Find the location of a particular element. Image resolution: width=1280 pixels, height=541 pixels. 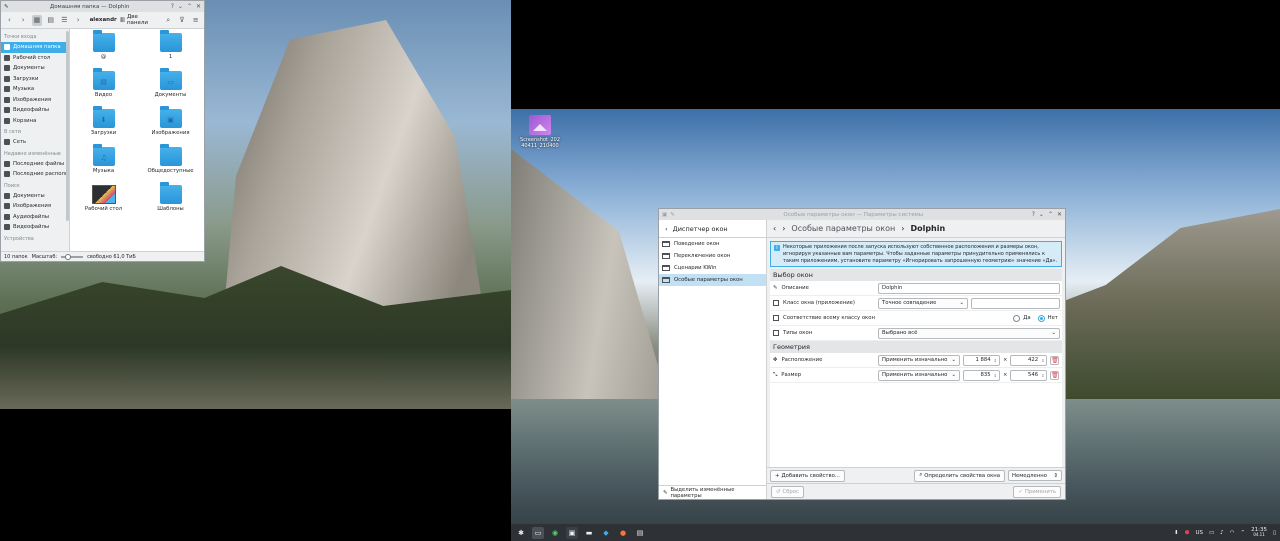

highlight-changed-button: ✎ Выделить изменённые параметры is located at coordinates (712, 492).